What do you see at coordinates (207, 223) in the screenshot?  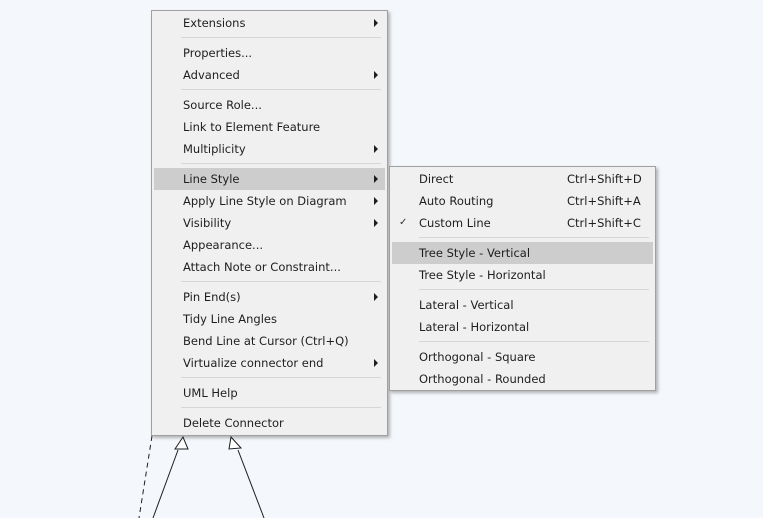 I see `menu-item-label: Visibility` at bounding box center [207, 223].